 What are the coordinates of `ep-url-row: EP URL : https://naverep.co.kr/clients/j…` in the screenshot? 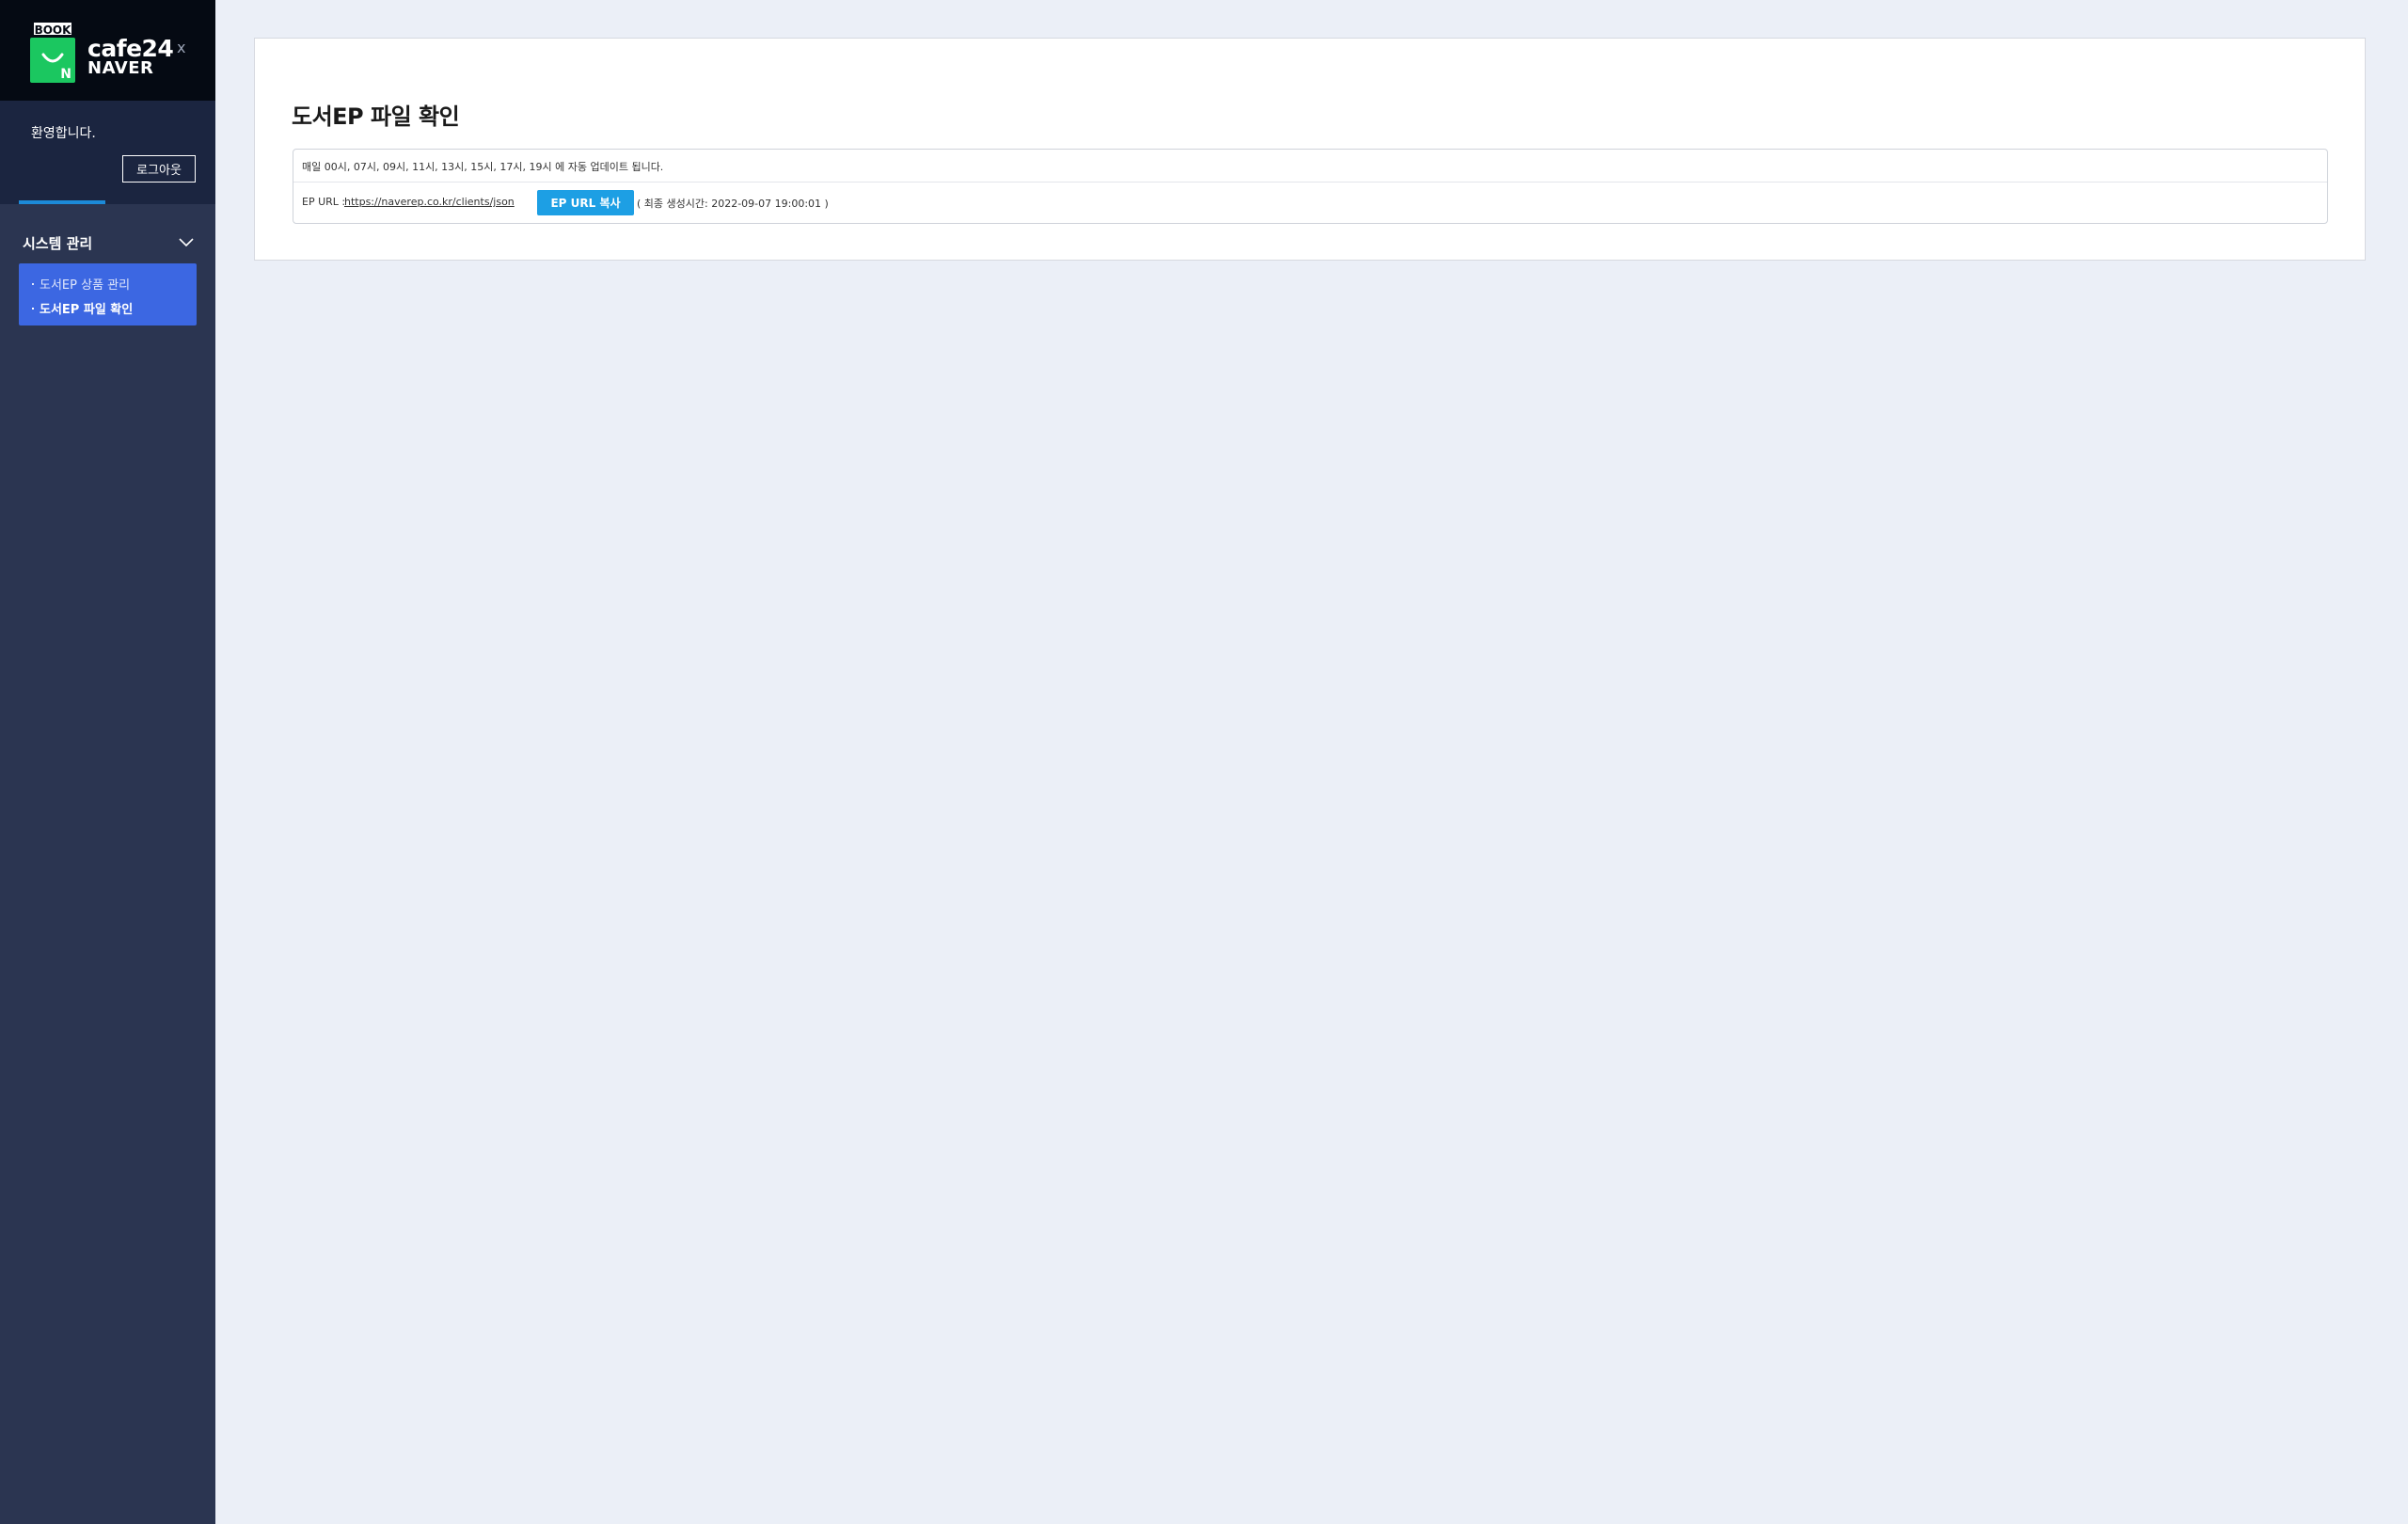 It's located at (1310, 204).